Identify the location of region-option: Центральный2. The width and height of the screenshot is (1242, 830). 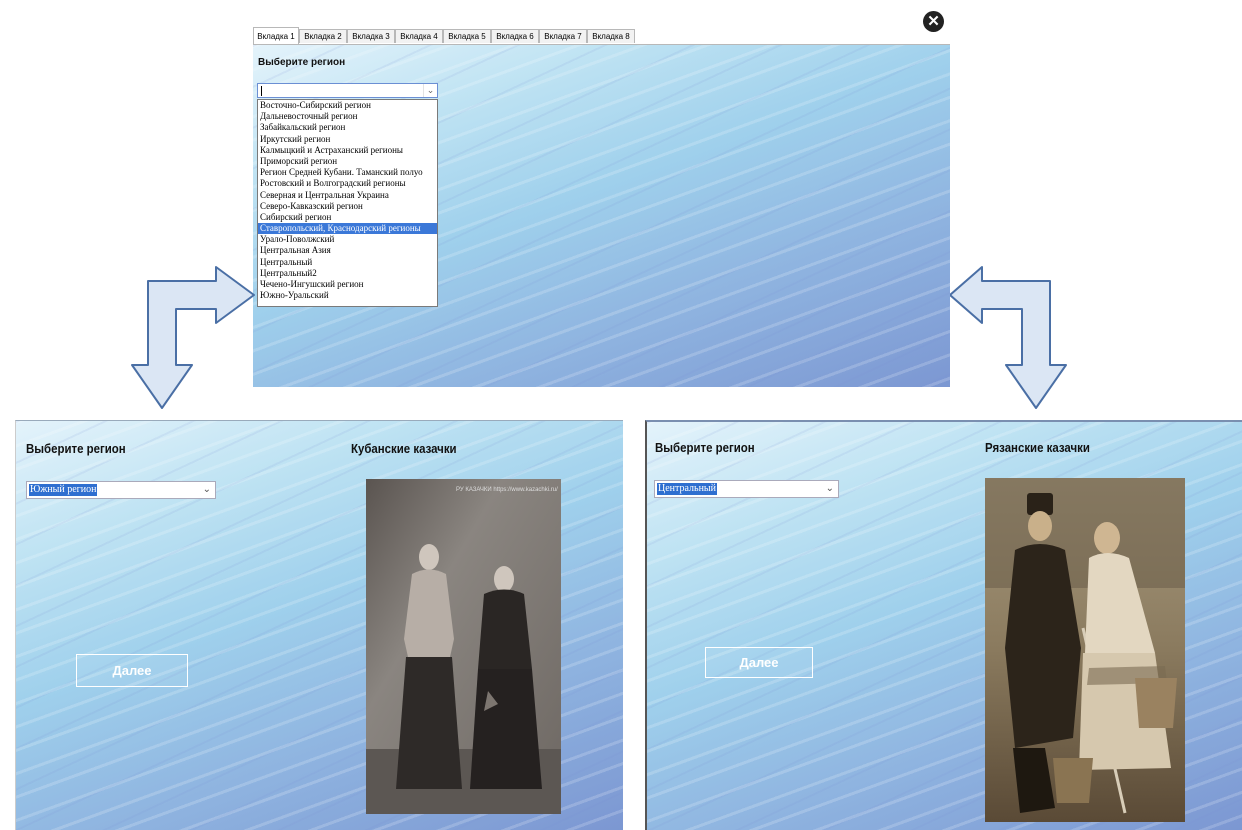
(347, 273).